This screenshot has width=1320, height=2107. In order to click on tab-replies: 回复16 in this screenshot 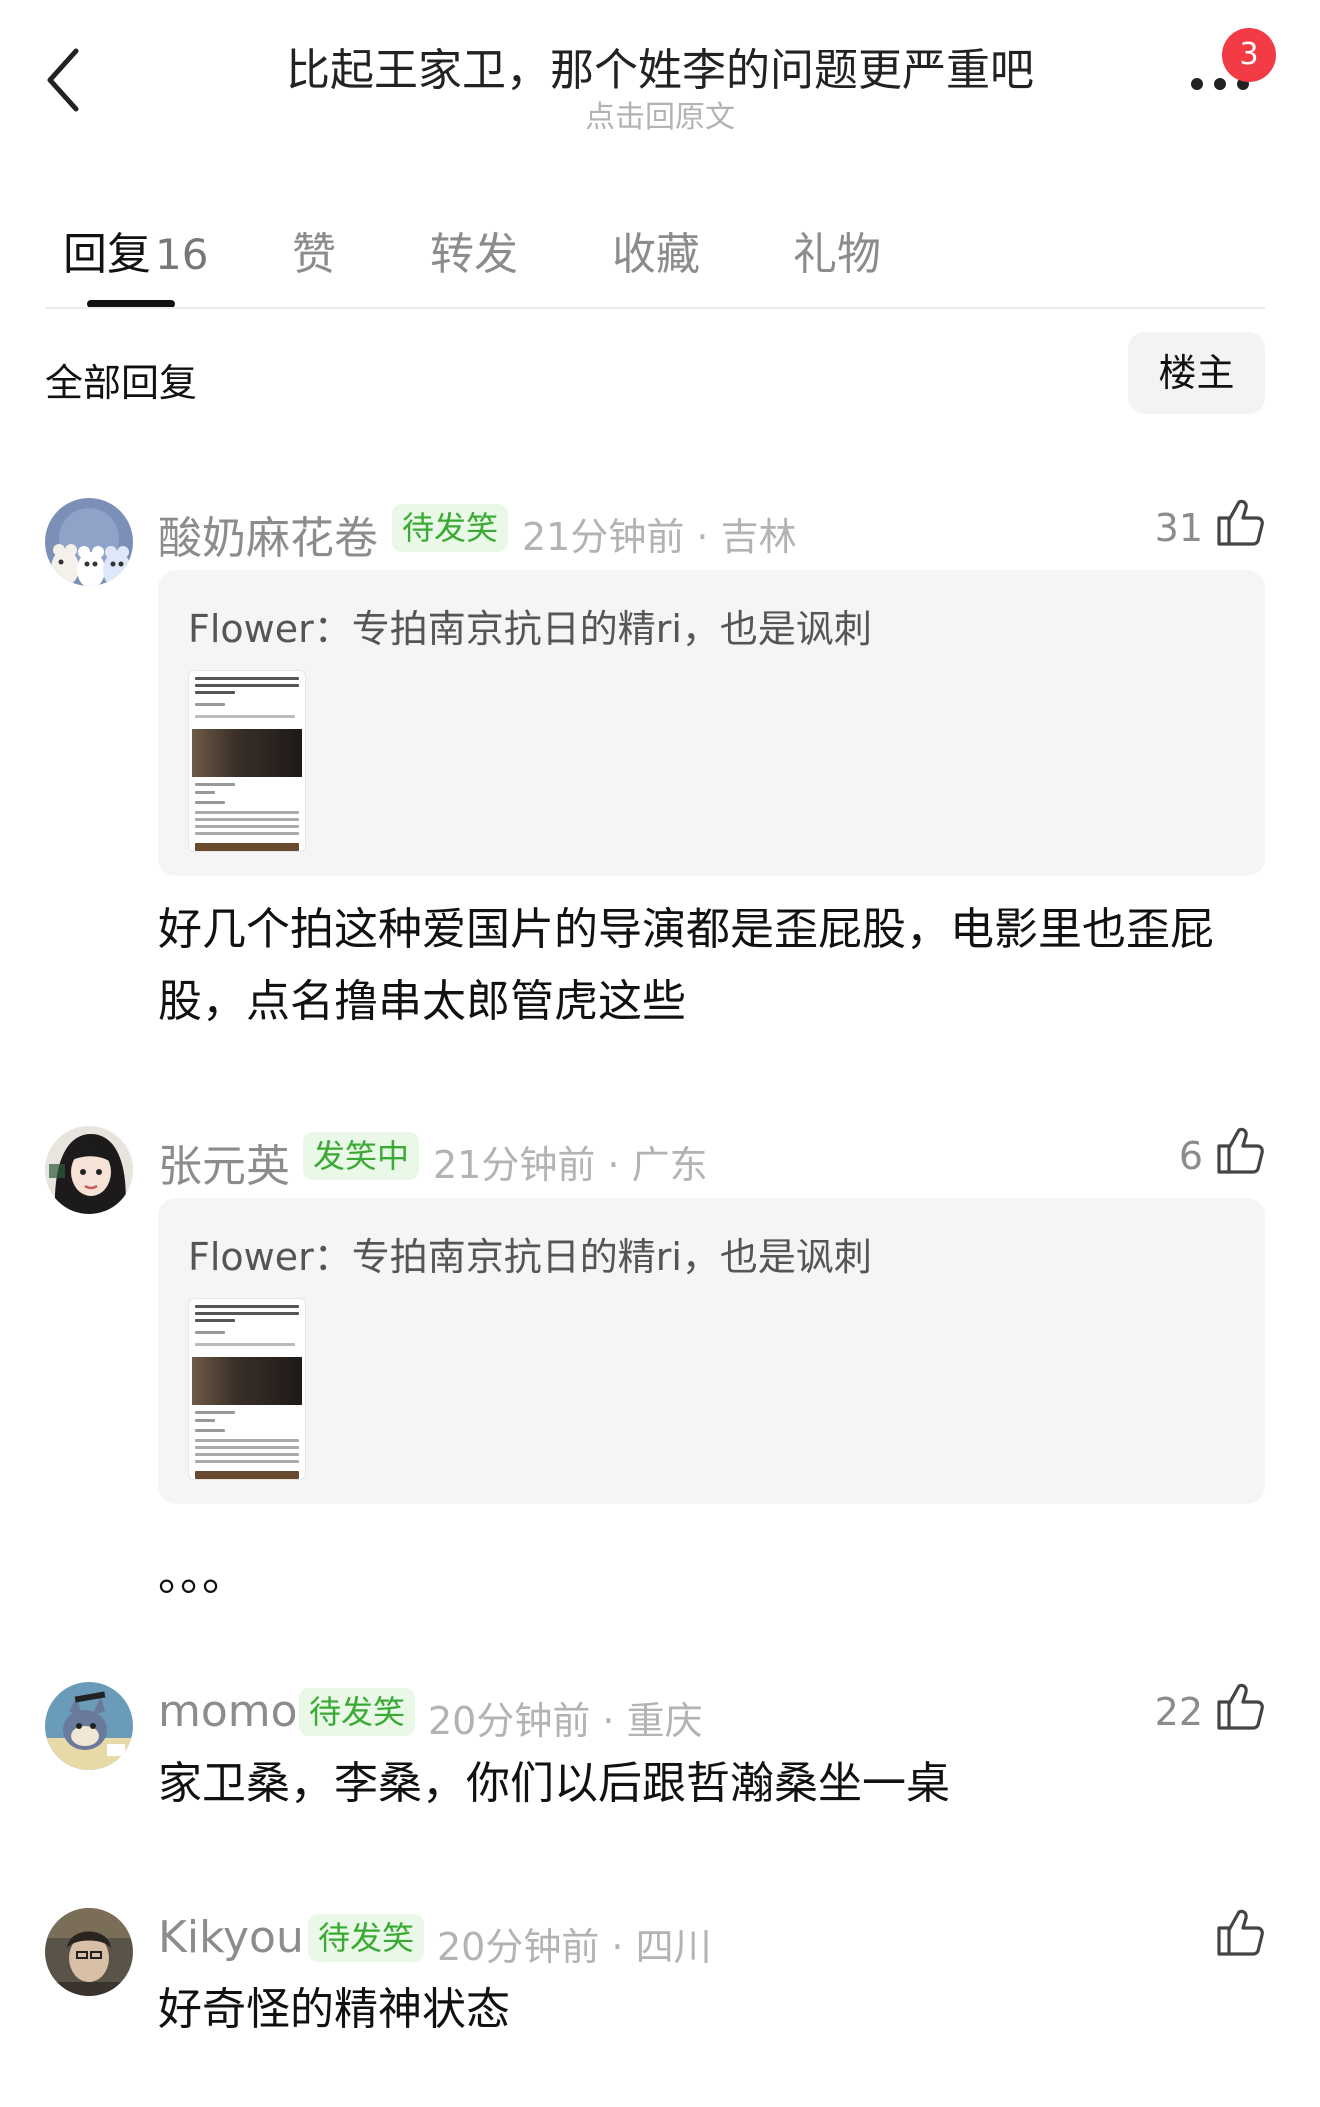, I will do `click(135, 250)`.